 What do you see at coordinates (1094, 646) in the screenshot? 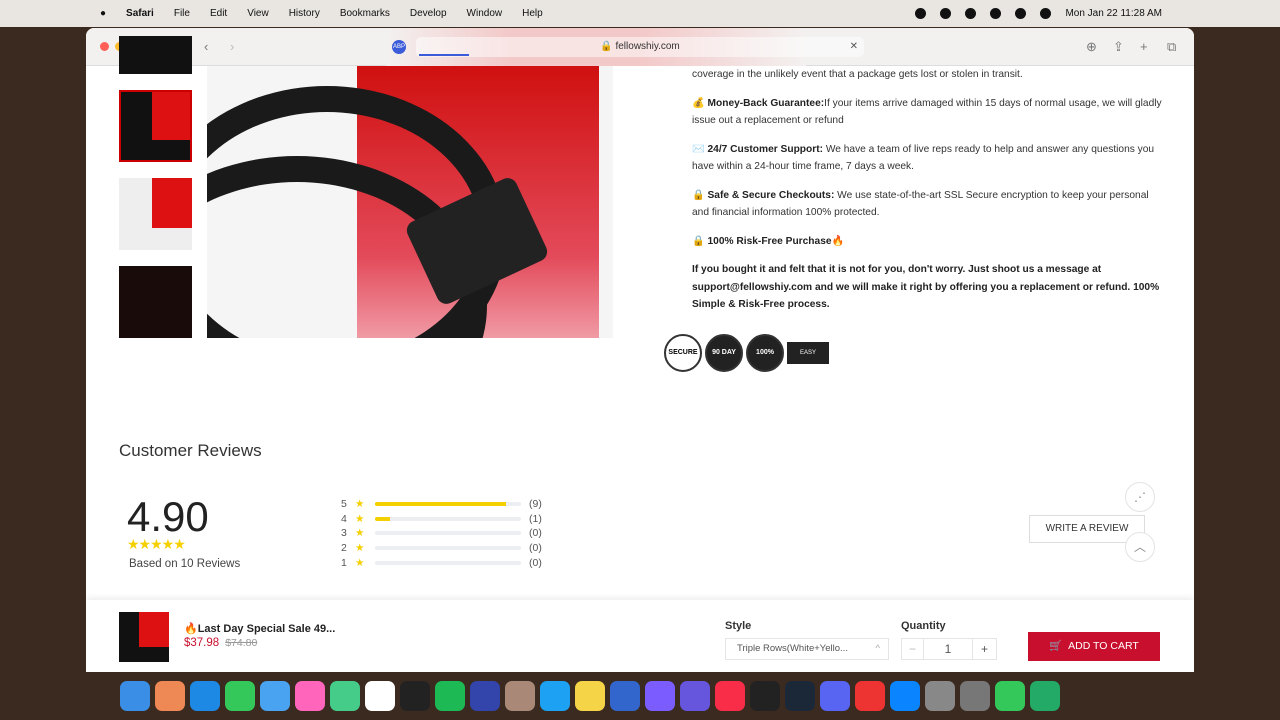
I see `add-to-cart-button: 🛒 ADD TO CART` at bounding box center [1094, 646].